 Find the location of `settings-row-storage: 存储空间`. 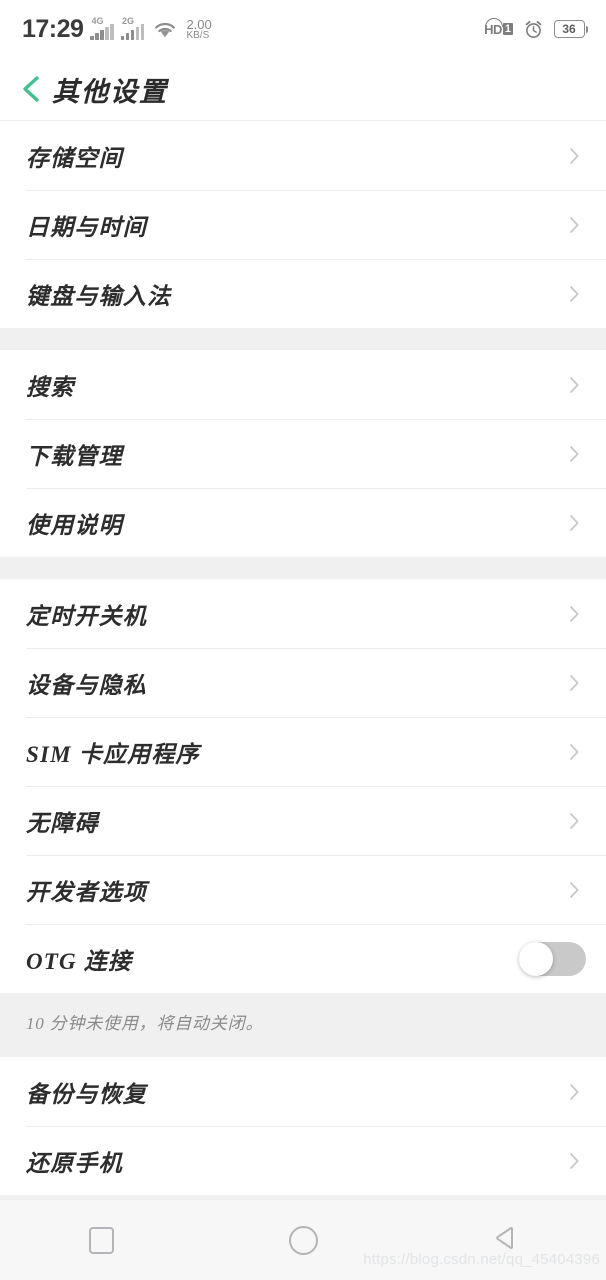

settings-row-storage: 存储空间 is located at coordinates (303, 155).